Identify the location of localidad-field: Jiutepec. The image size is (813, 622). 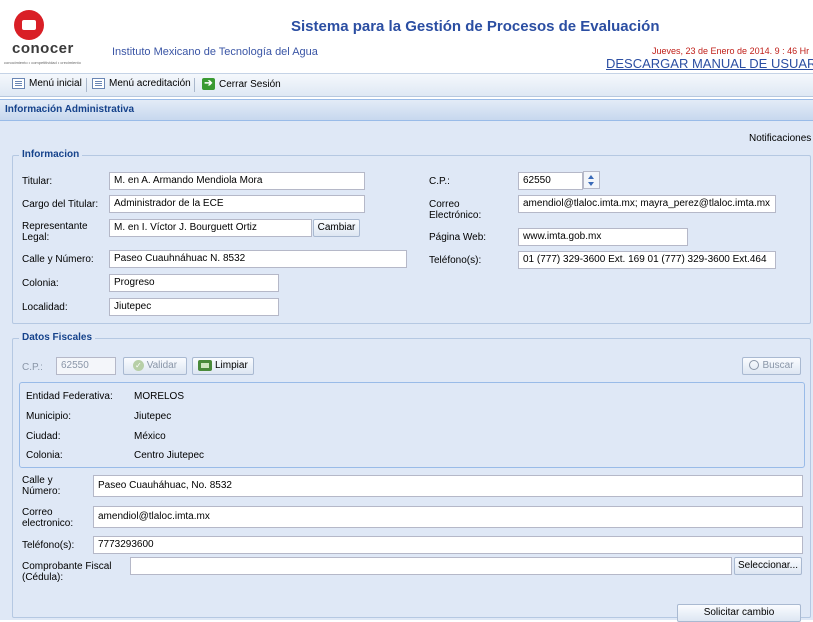
(194, 307).